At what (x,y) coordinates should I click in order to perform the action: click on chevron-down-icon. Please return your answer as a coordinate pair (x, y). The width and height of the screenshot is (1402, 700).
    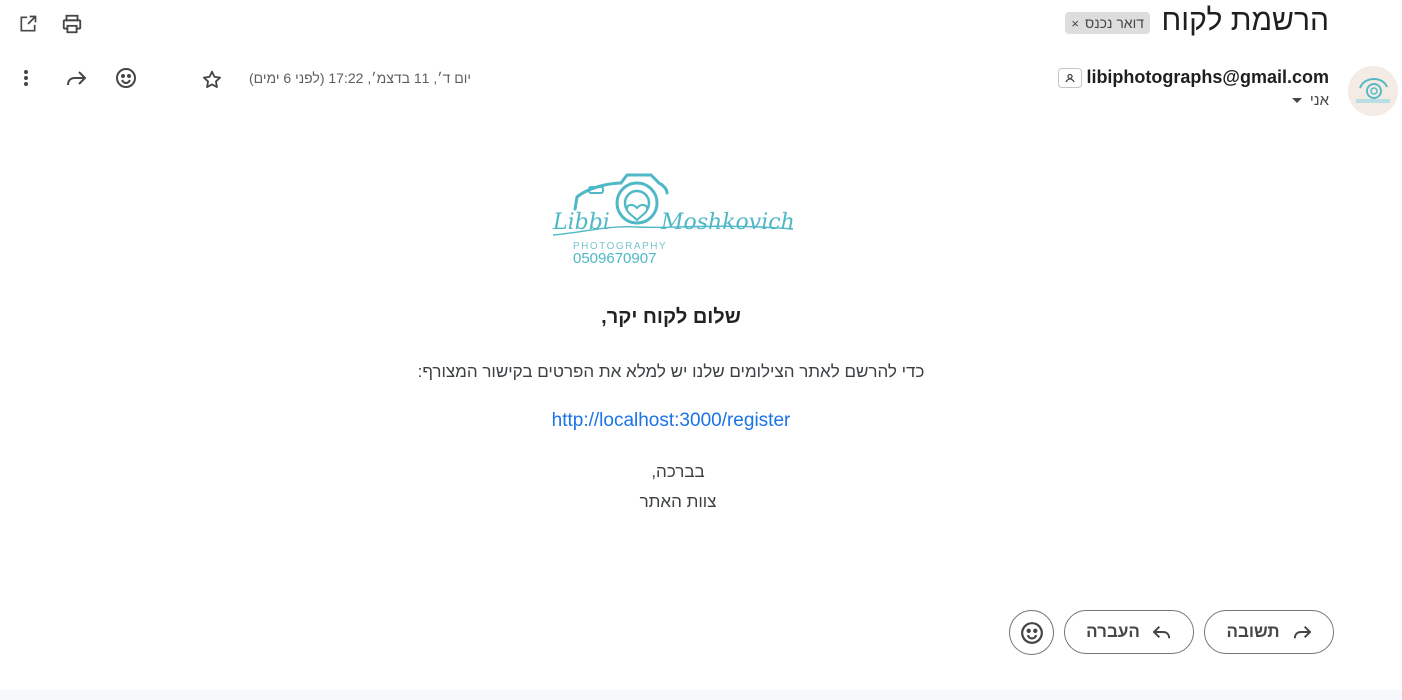
    Looking at the image, I should click on (1296, 100).